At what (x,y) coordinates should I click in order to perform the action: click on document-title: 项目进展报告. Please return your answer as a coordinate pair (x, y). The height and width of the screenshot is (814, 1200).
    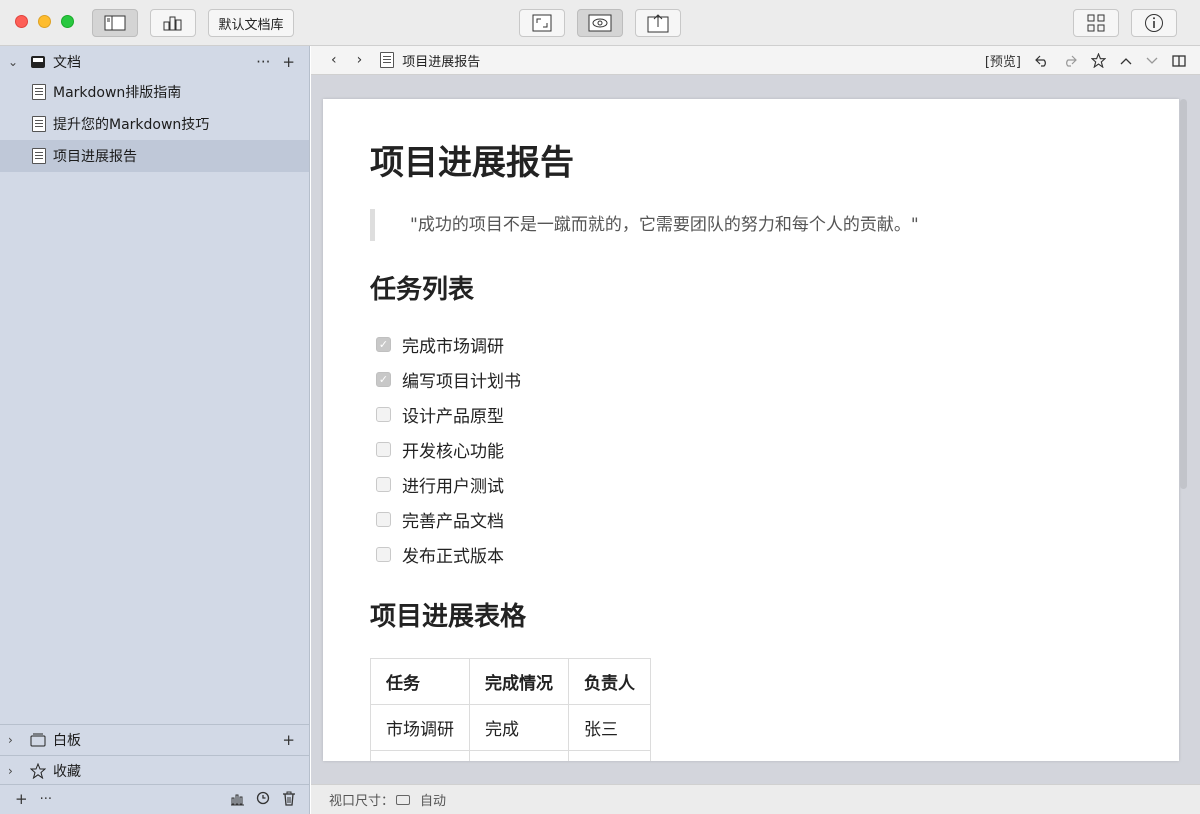
    Looking at the image, I should click on (441, 62).